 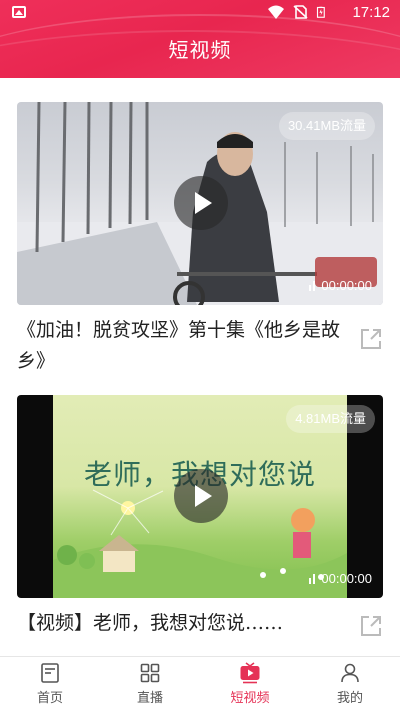 What do you see at coordinates (200, 50) in the screenshot?
I see `page-title: 短视频` at bounding box center [200, 50].